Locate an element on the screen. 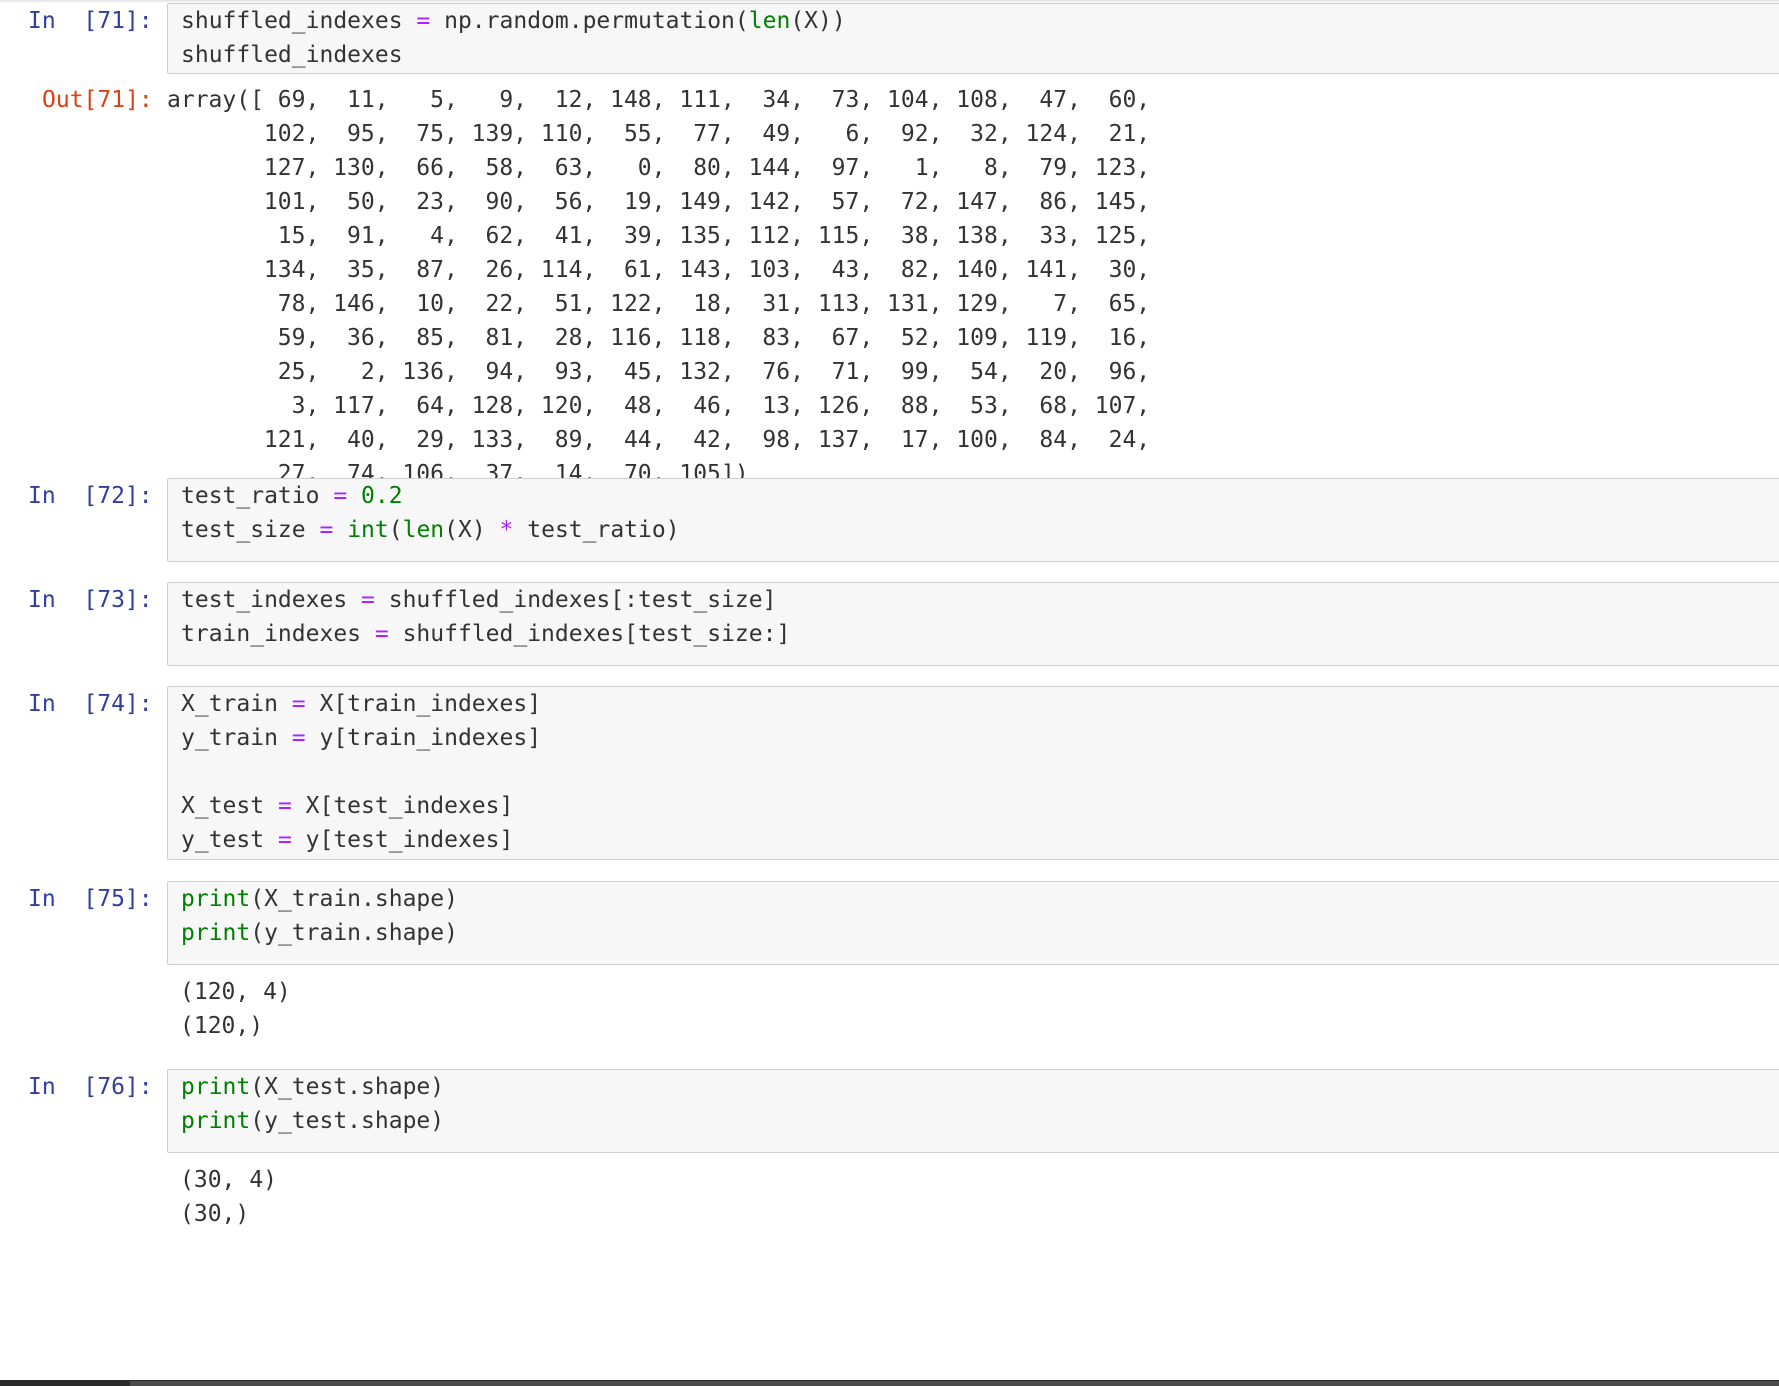  in-prompt: In [76]: is located at coordinates (90, 1087).